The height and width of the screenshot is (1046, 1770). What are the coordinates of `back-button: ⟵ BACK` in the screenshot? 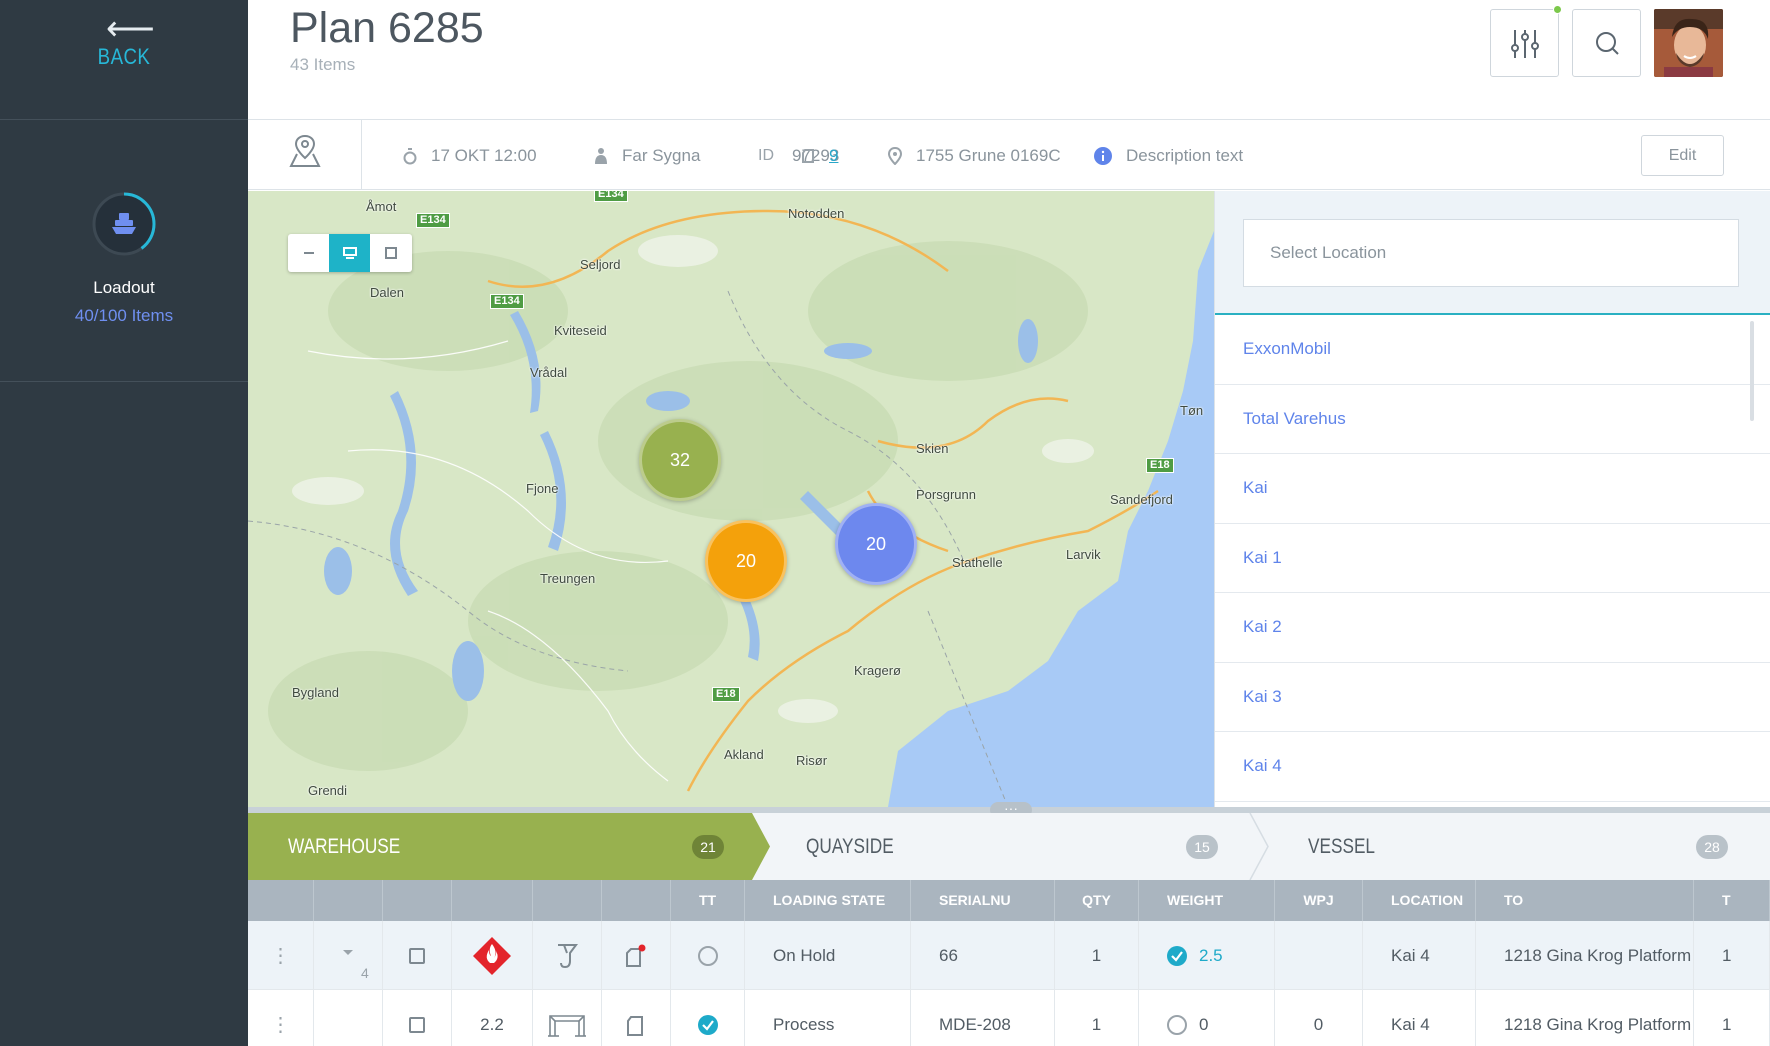 It's located at (124, 60).